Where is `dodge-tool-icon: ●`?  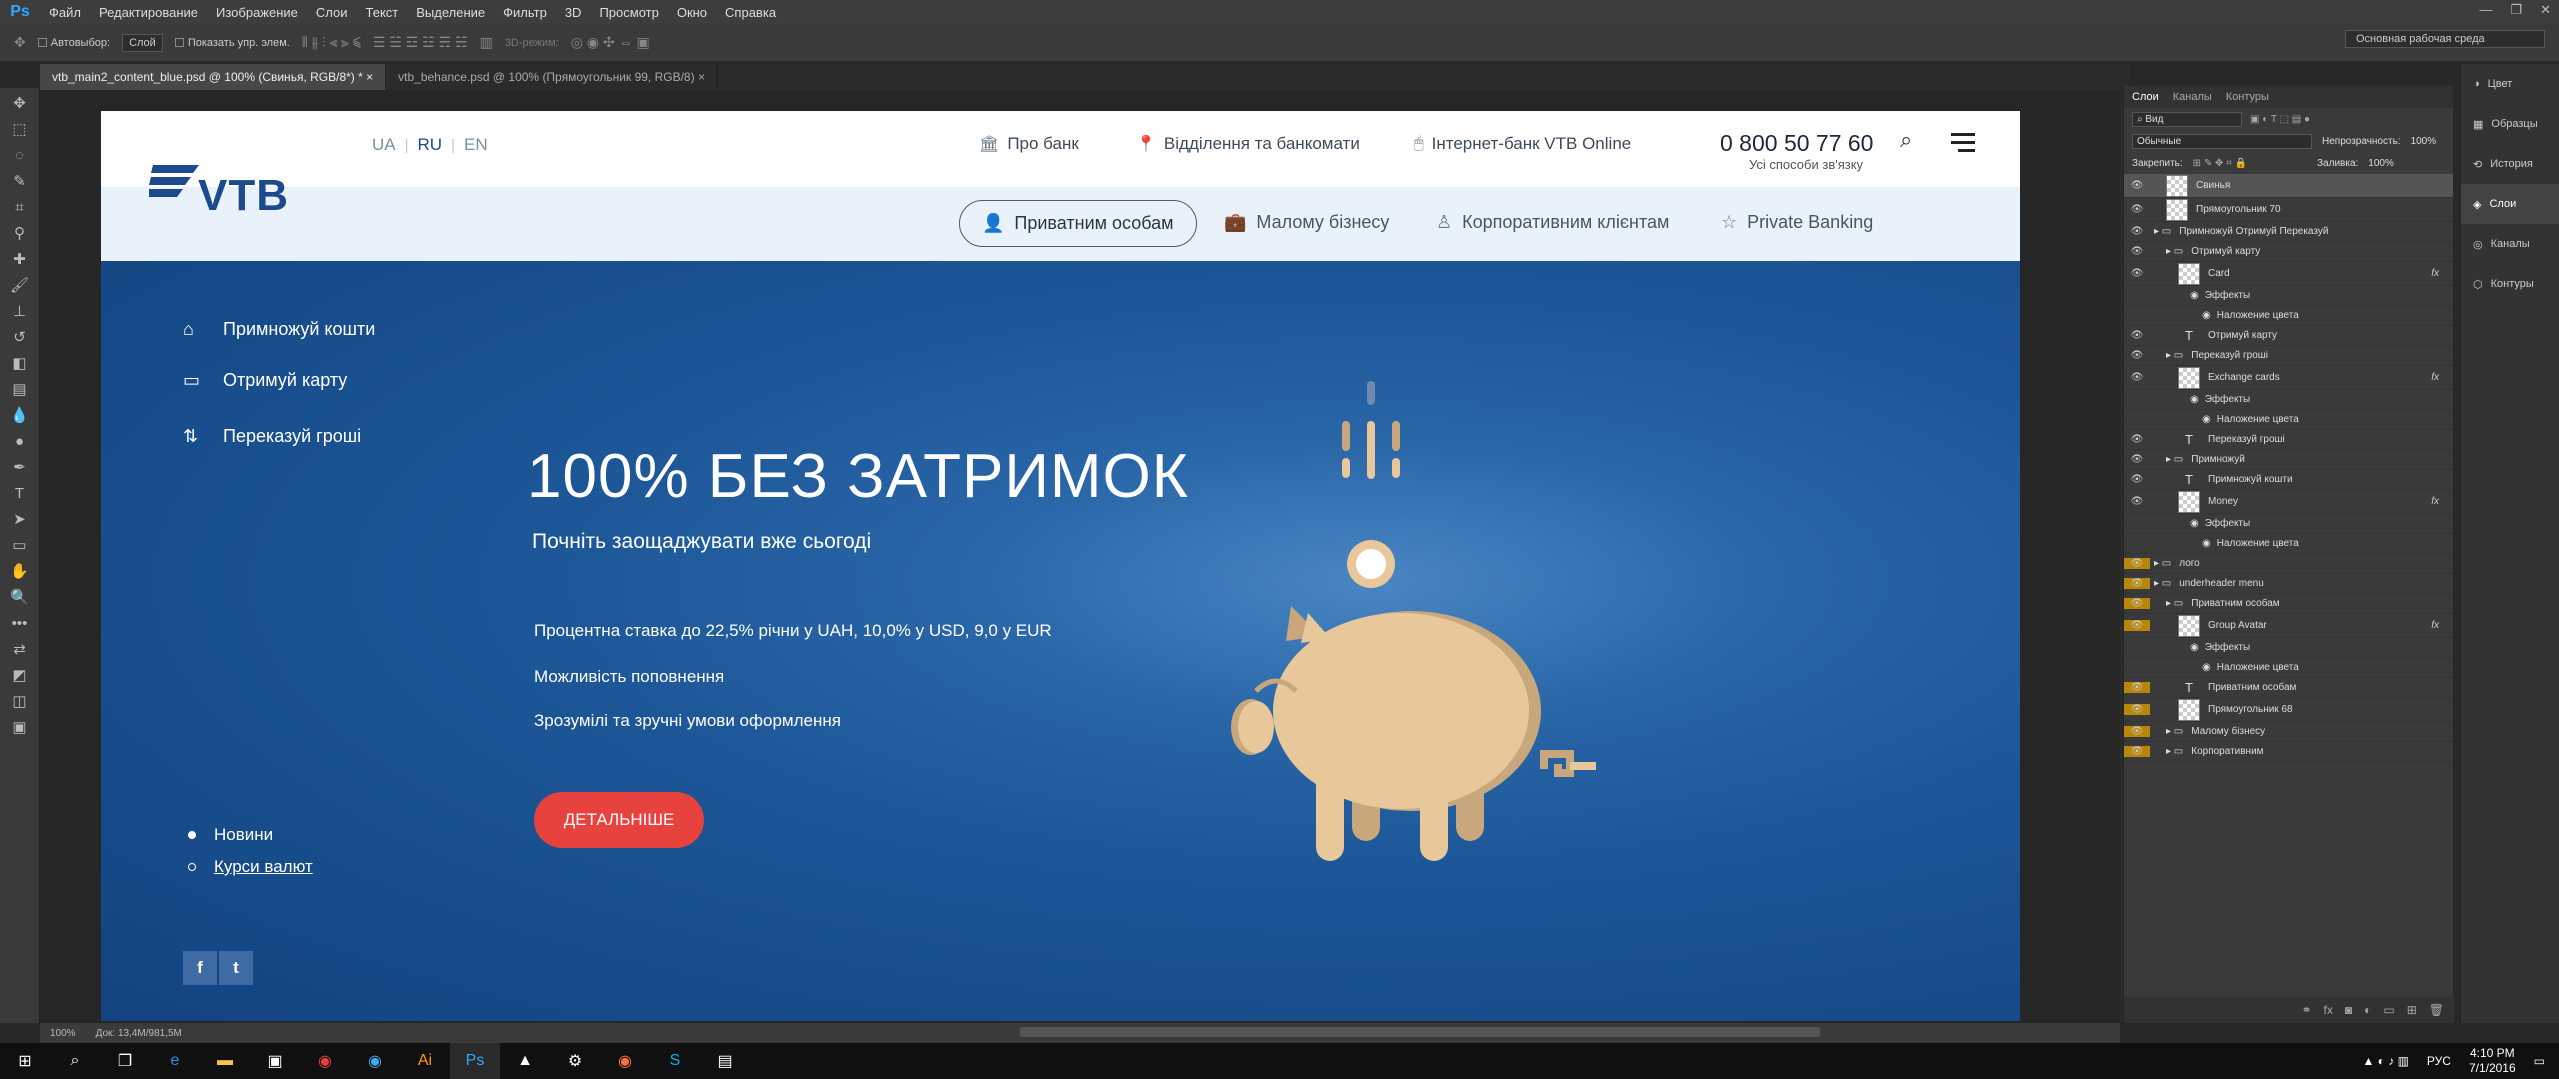
dodge-tool-icon: ● is located at coordinates (20, 441).